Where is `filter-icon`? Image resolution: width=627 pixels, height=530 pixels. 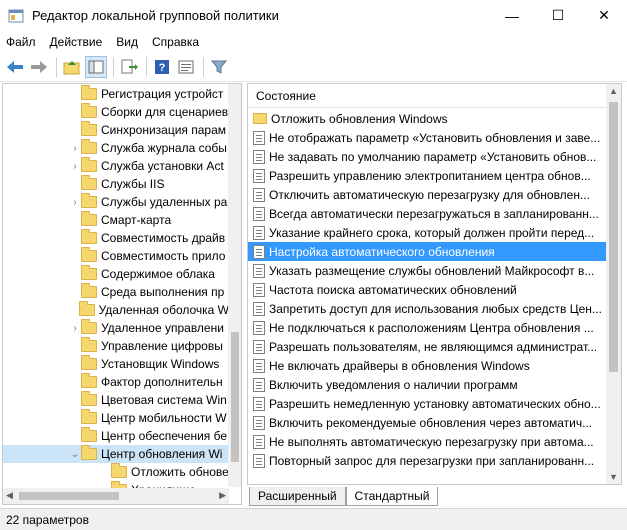
filter-icon is located at coordinates (219, 67).